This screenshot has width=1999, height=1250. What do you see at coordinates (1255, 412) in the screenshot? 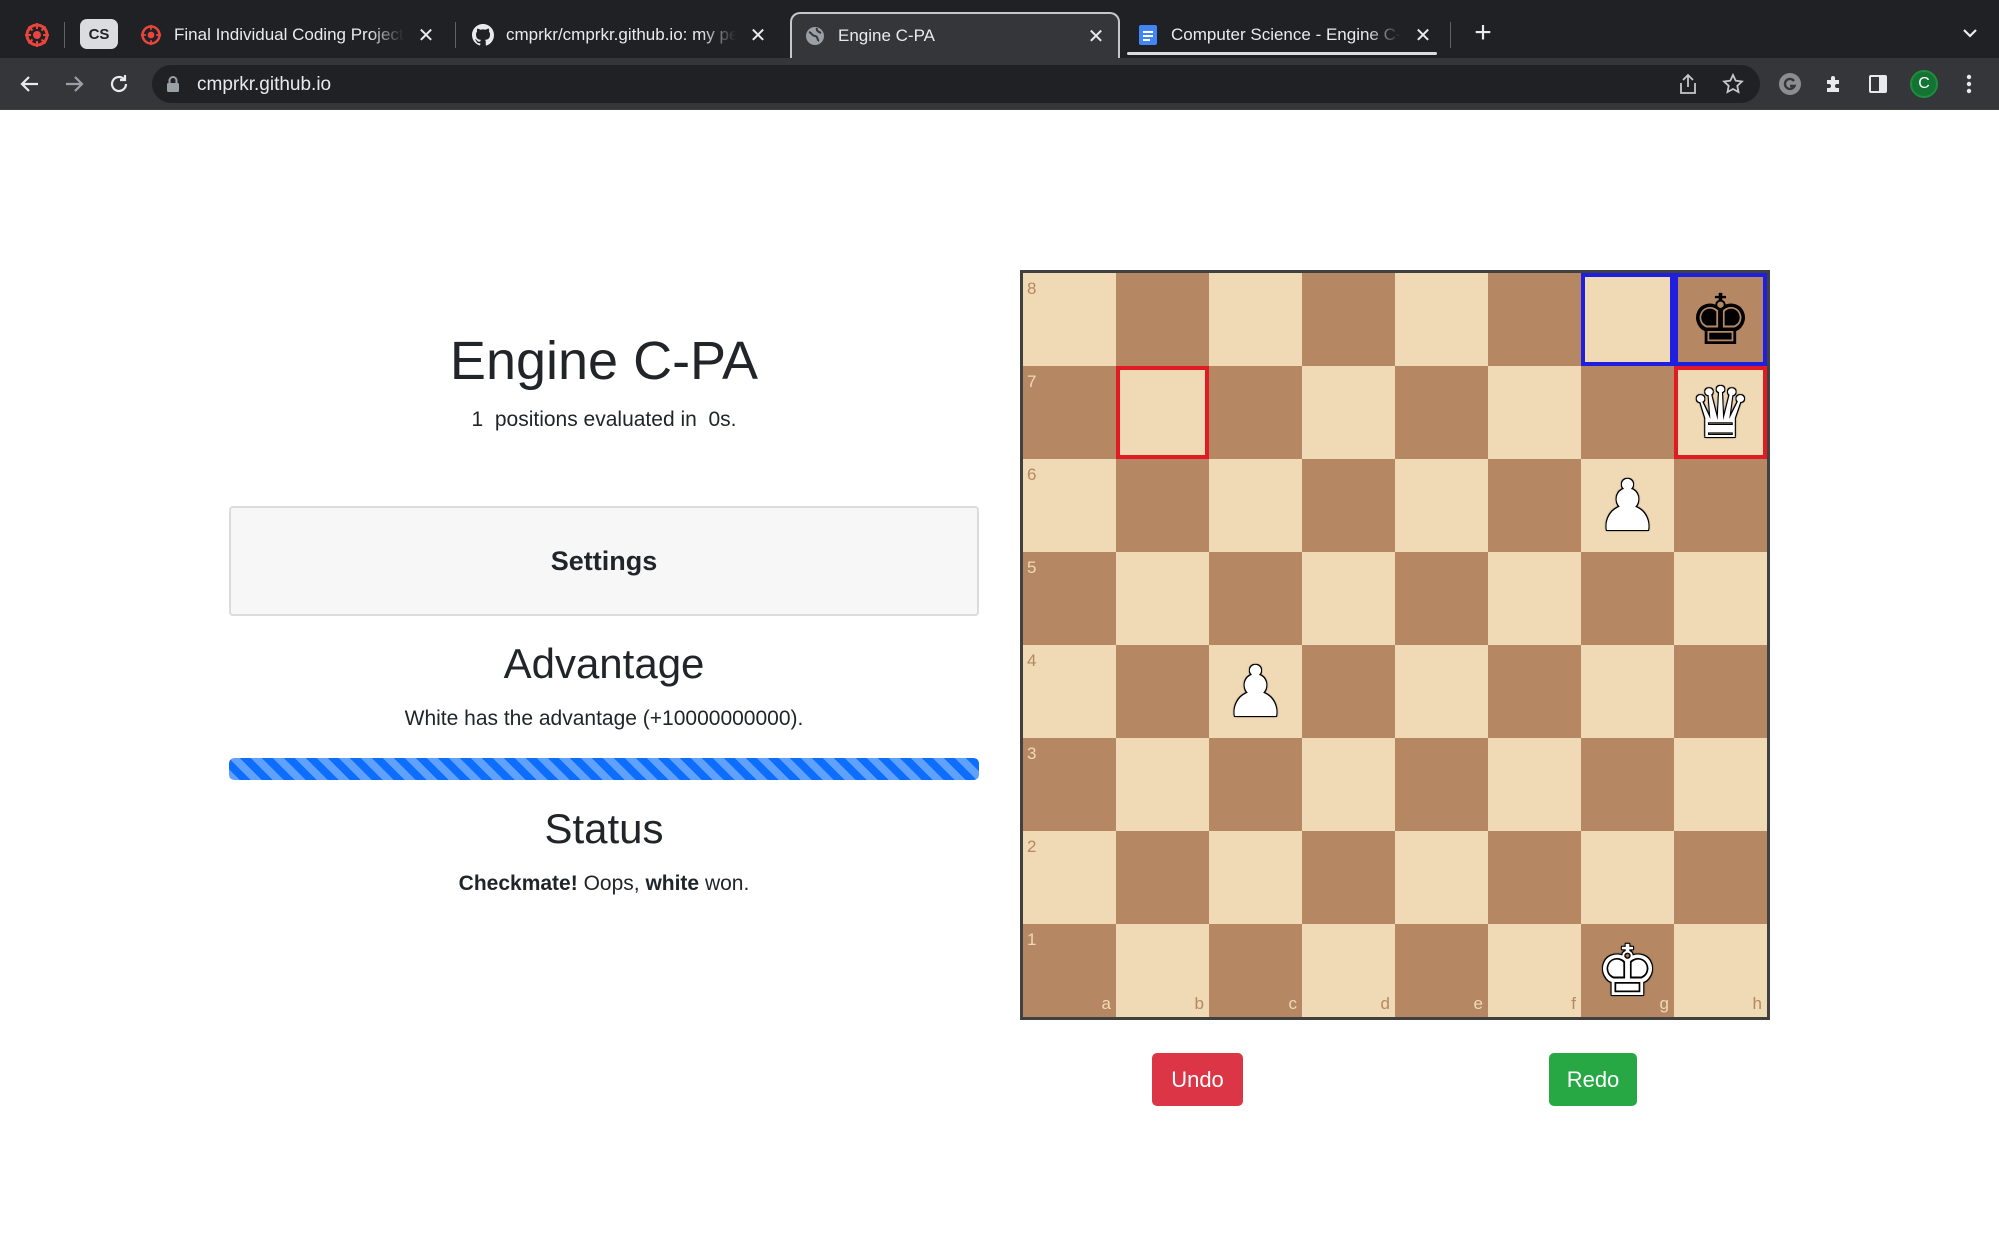
I see `square-c7` at bounding box center [1255, 412].